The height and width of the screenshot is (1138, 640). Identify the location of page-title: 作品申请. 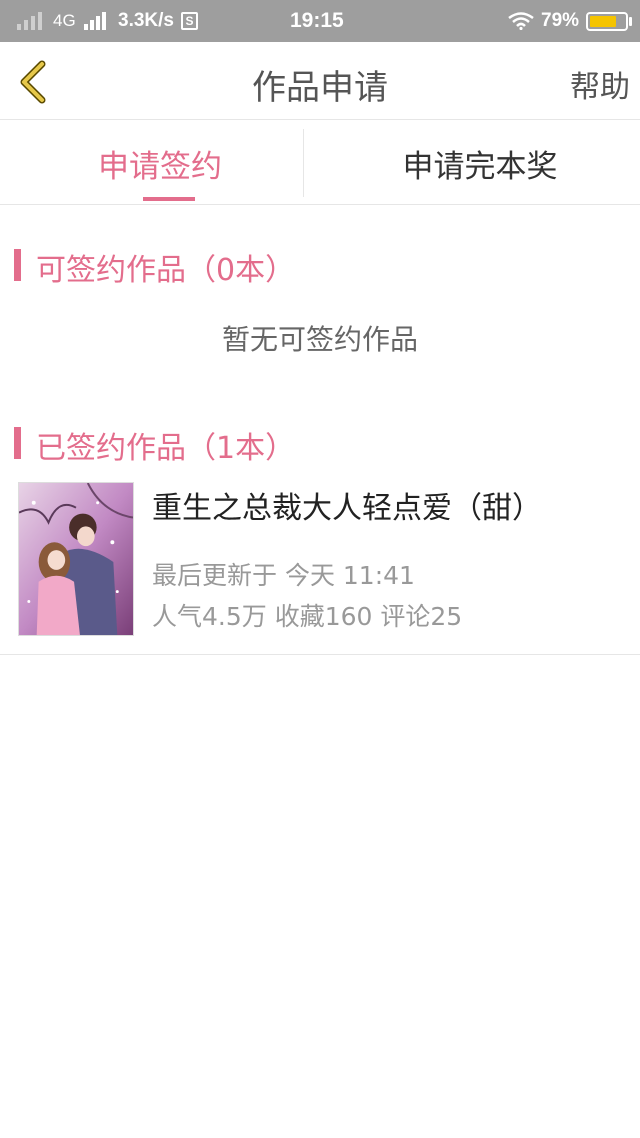
(320, 88).